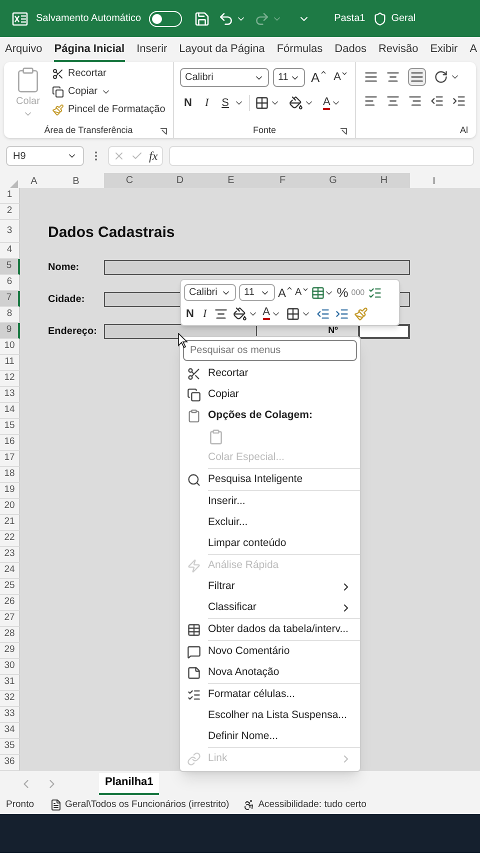 This screenshot has height=854, width=480. I want to click on format-painter-button: Pincel de Formatação, so click(117, 109).